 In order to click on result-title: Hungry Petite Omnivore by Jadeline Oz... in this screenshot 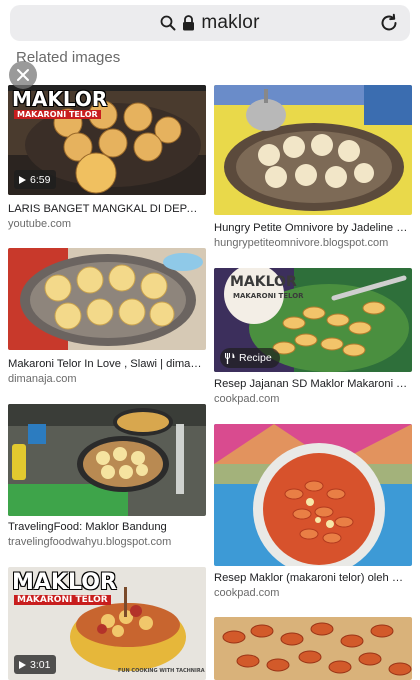, I will do `click(311, 228)`.